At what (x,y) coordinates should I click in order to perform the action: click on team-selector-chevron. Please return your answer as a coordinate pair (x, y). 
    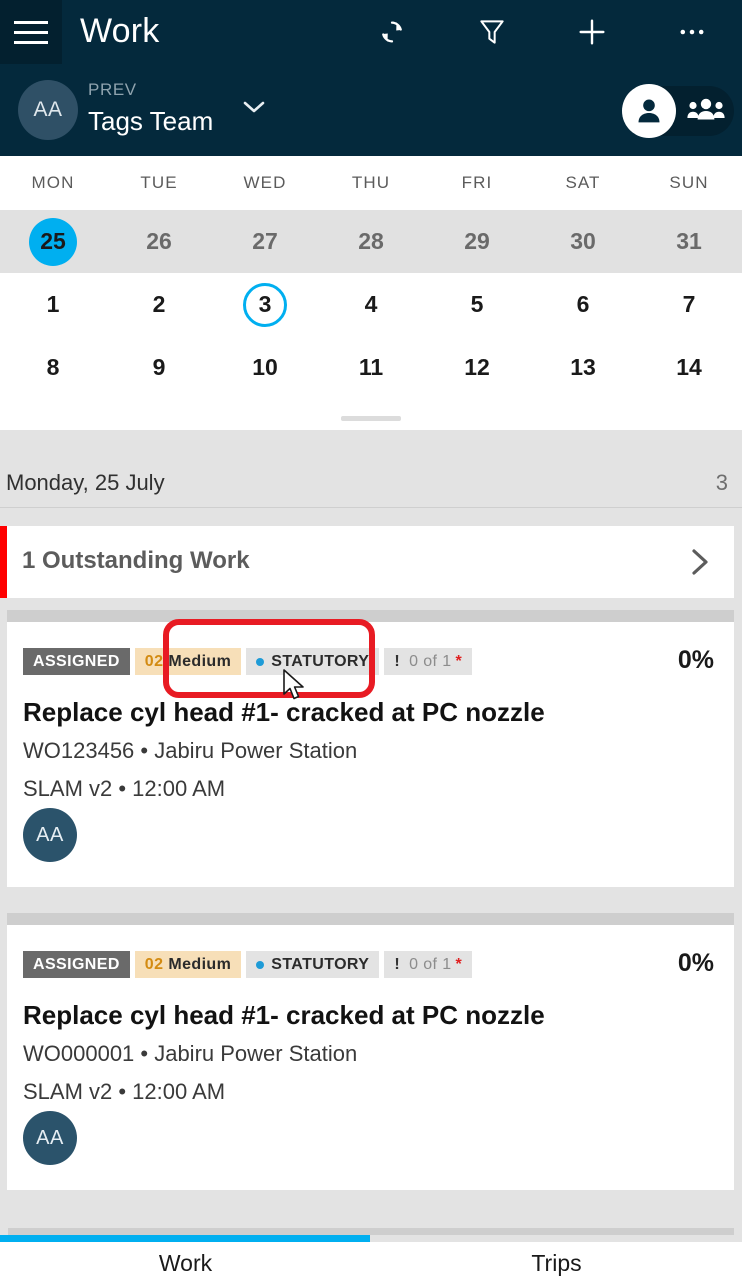
    Looking at the image, I should click on (254, 107).